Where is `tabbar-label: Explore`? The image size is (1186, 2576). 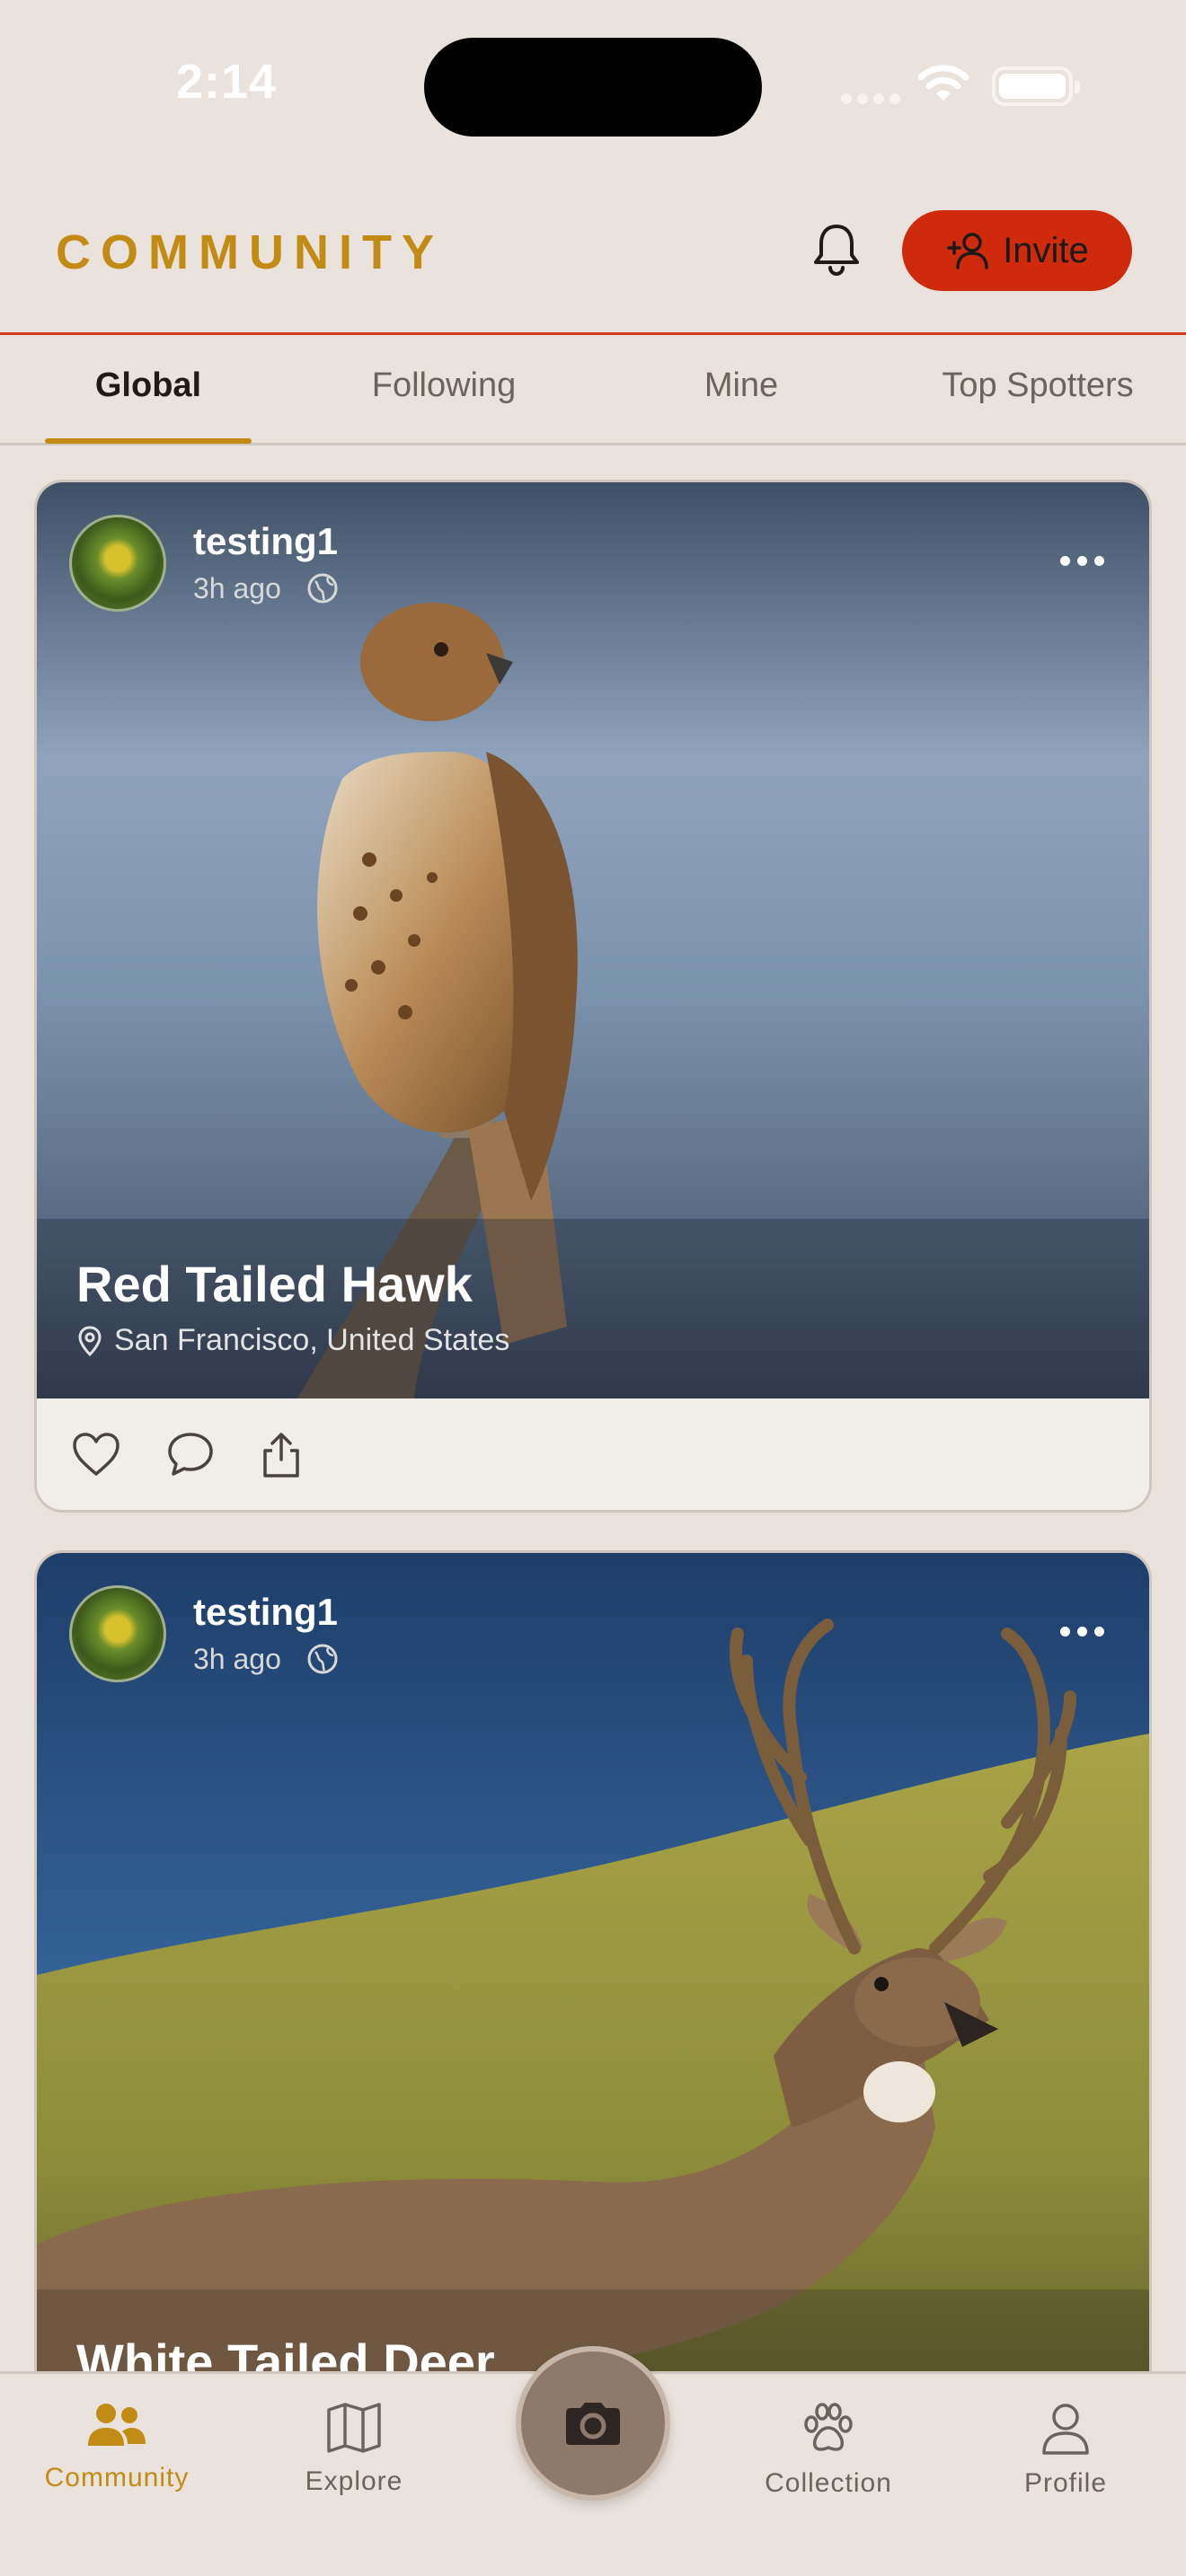
tabbar-label: Explore is located at coordinates (354, 2481).